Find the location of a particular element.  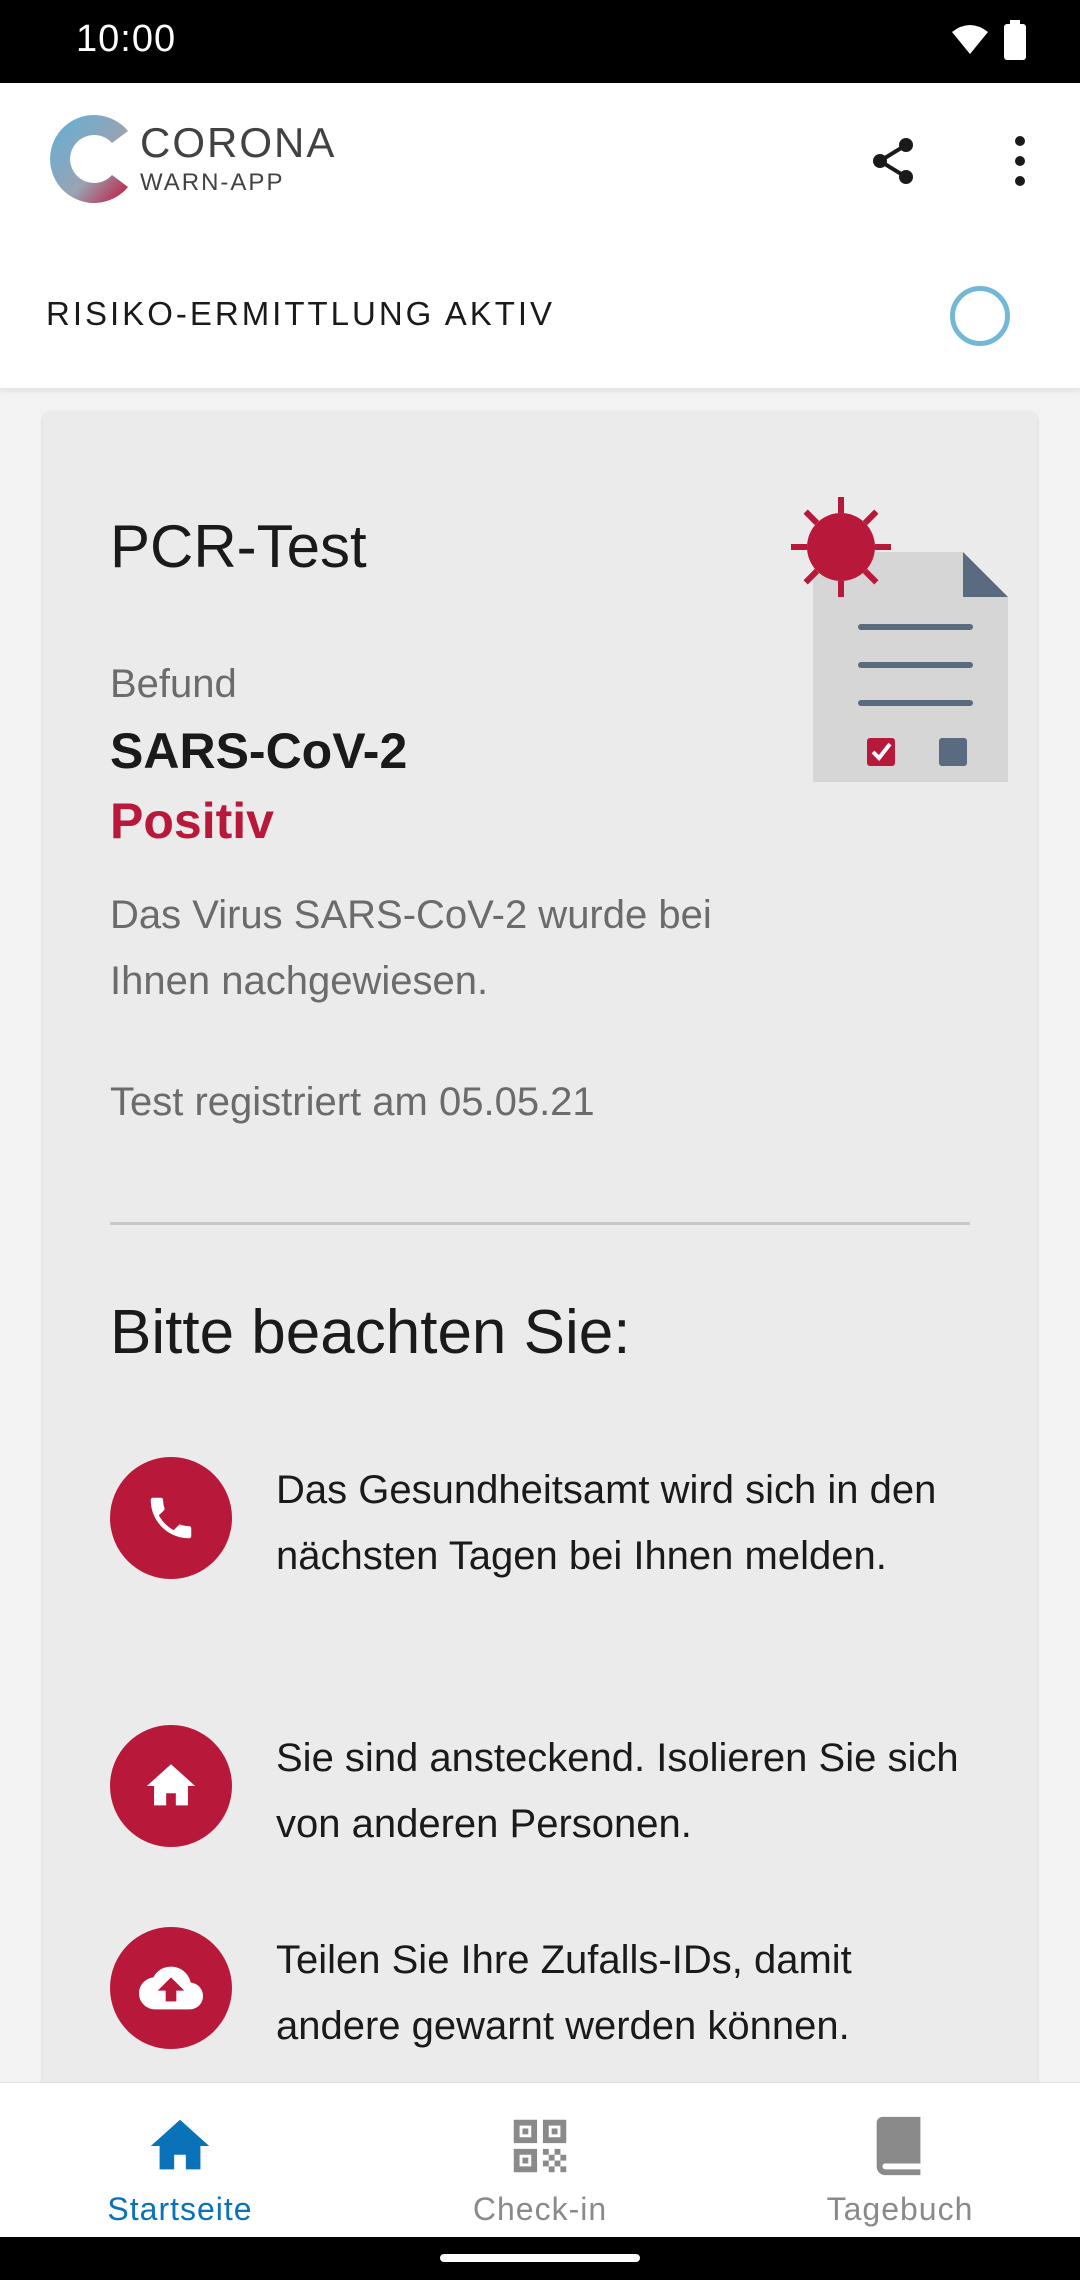

phone-icon is located at coordinates (171, 1518).